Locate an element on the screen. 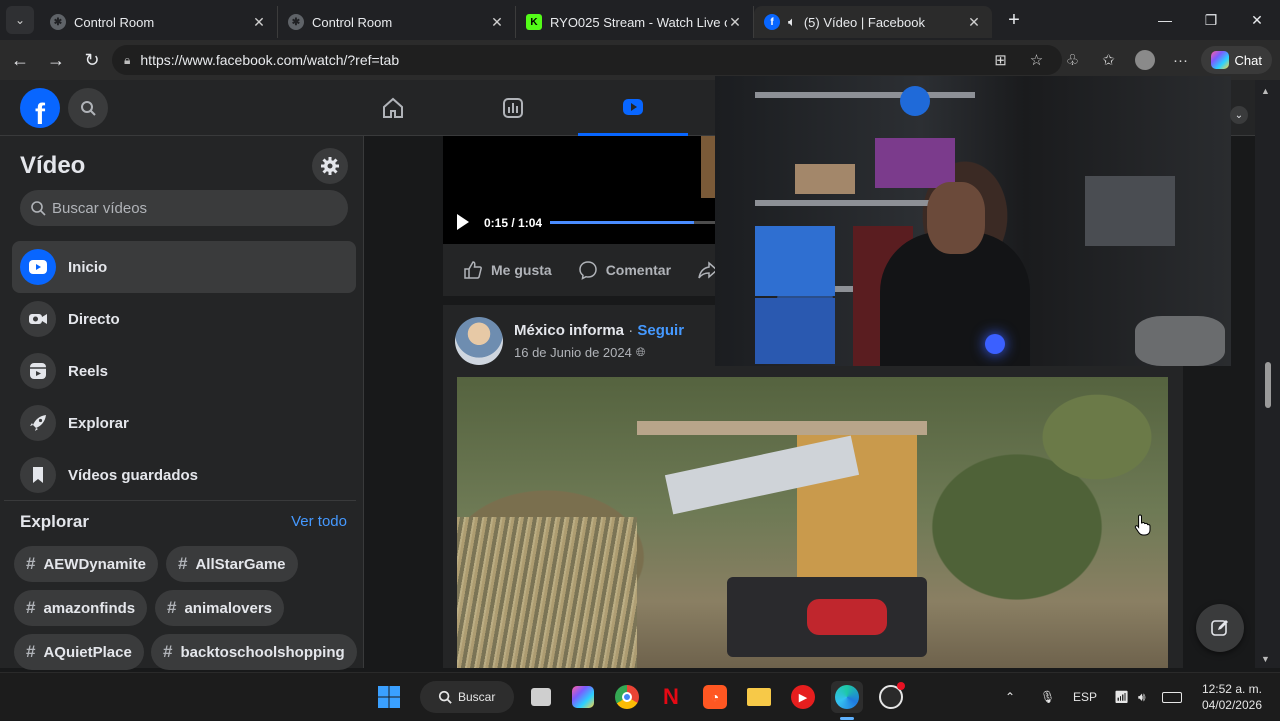 The height and width of the screenshot is (721, 1280). new-tab-button: + is located at coordinates (1014, 20).